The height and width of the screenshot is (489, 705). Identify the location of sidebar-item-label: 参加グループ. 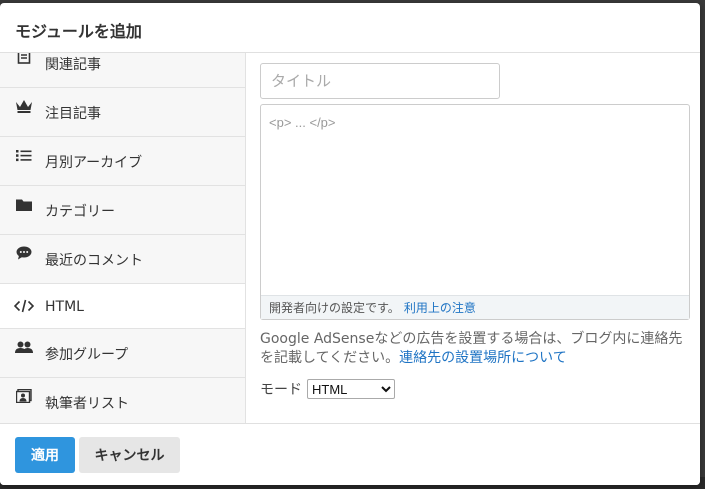
(87, 355).